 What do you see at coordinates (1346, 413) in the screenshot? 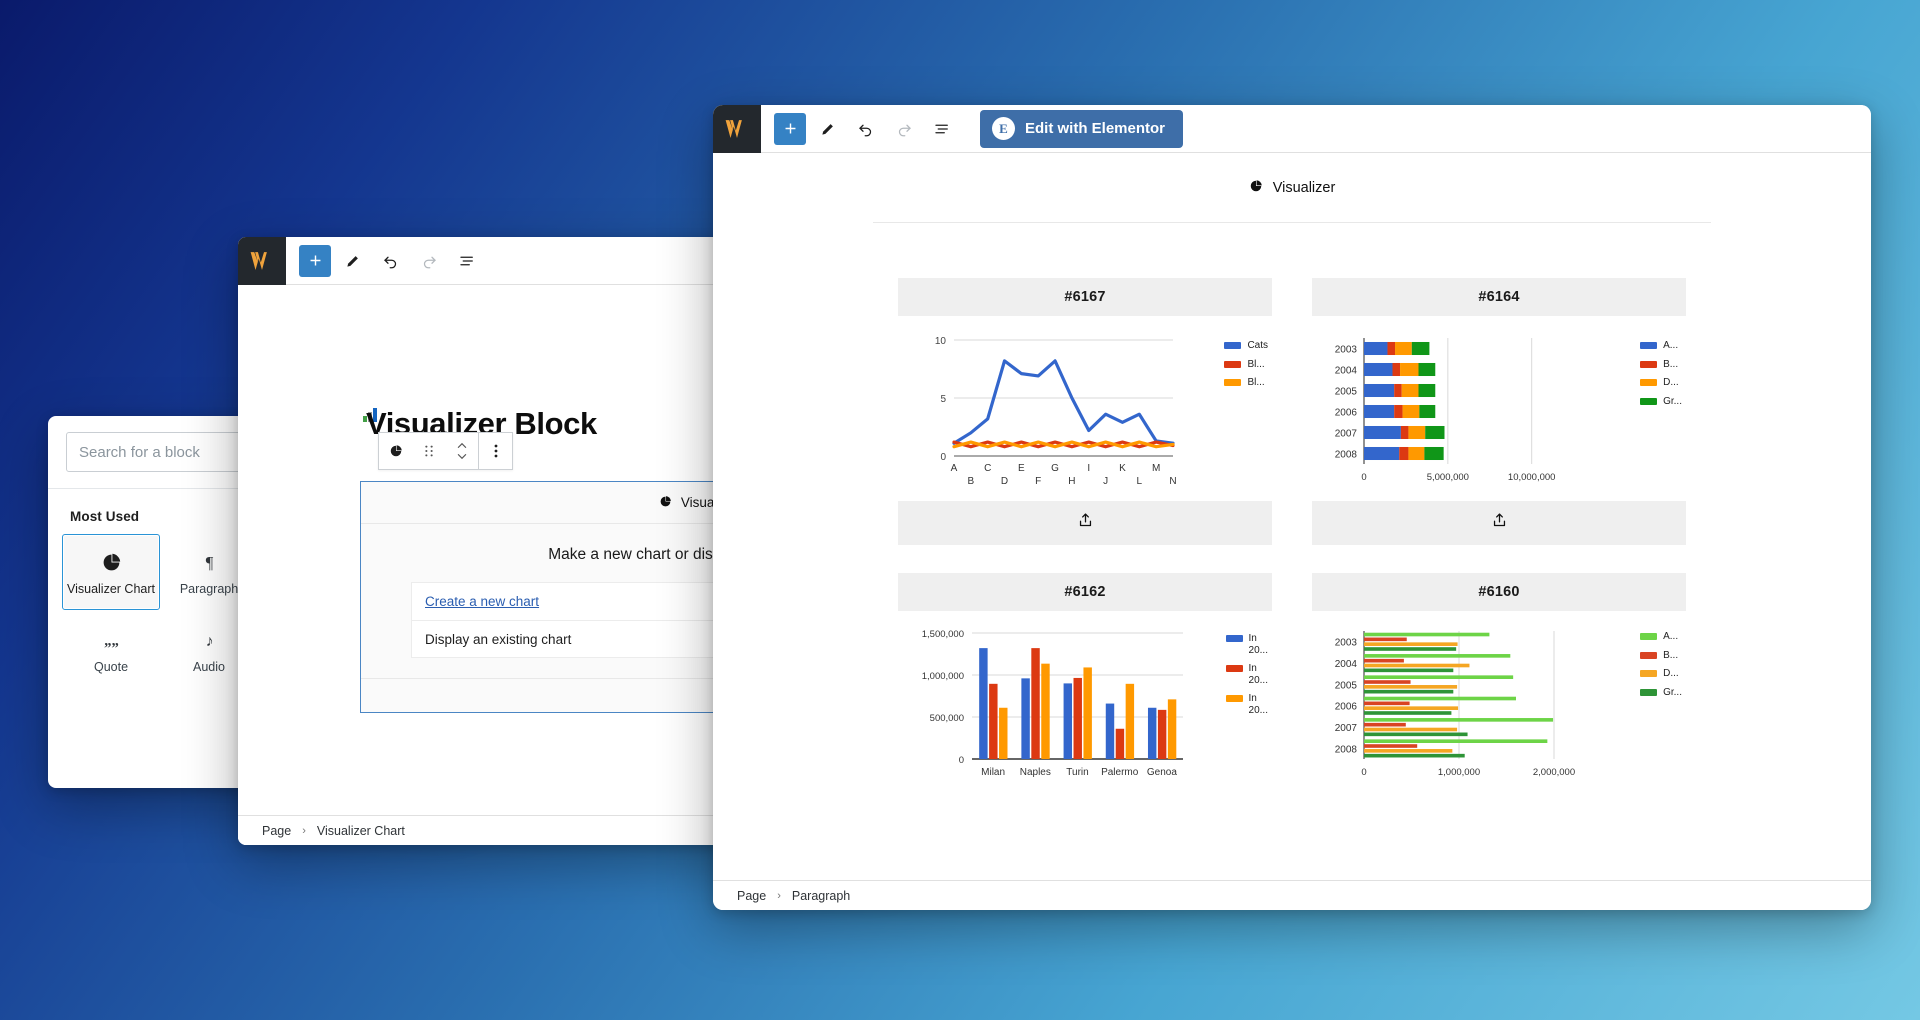
I see `svg-text: 2006` at bounding box center [1346, 413].